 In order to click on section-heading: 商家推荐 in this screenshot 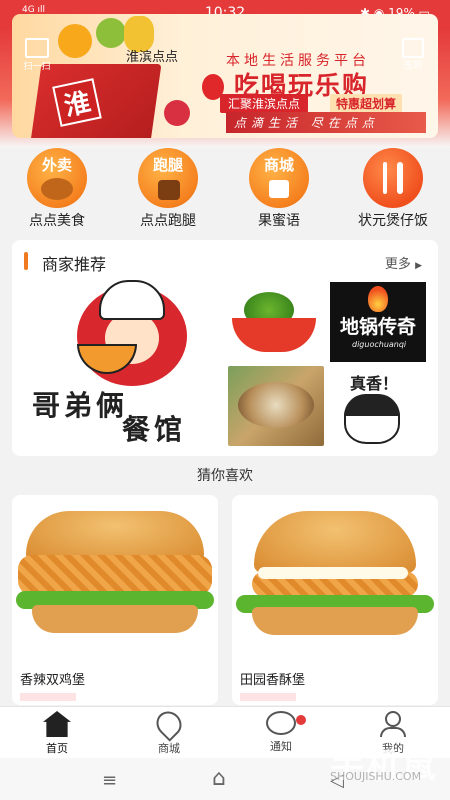, I will do `click(74, 264)`.